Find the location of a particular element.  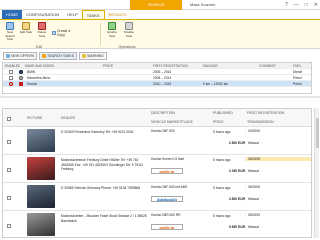

price-cell: 3 800 EUR is located at coordinates (236, 199).